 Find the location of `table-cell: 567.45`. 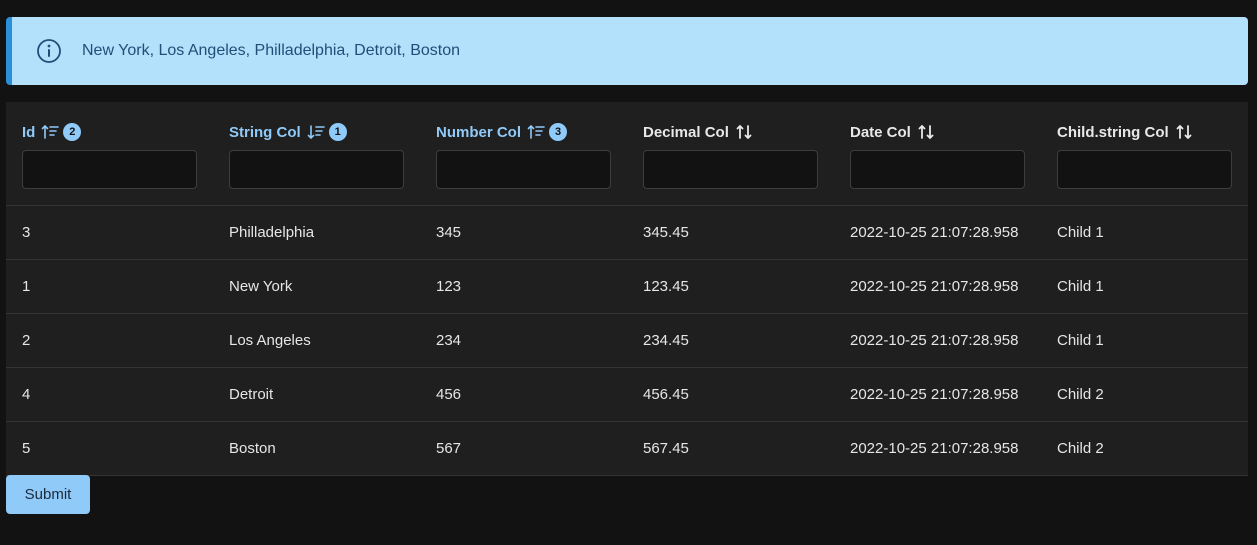

table-cell: 567.45 is located at coordinates (730, 448).